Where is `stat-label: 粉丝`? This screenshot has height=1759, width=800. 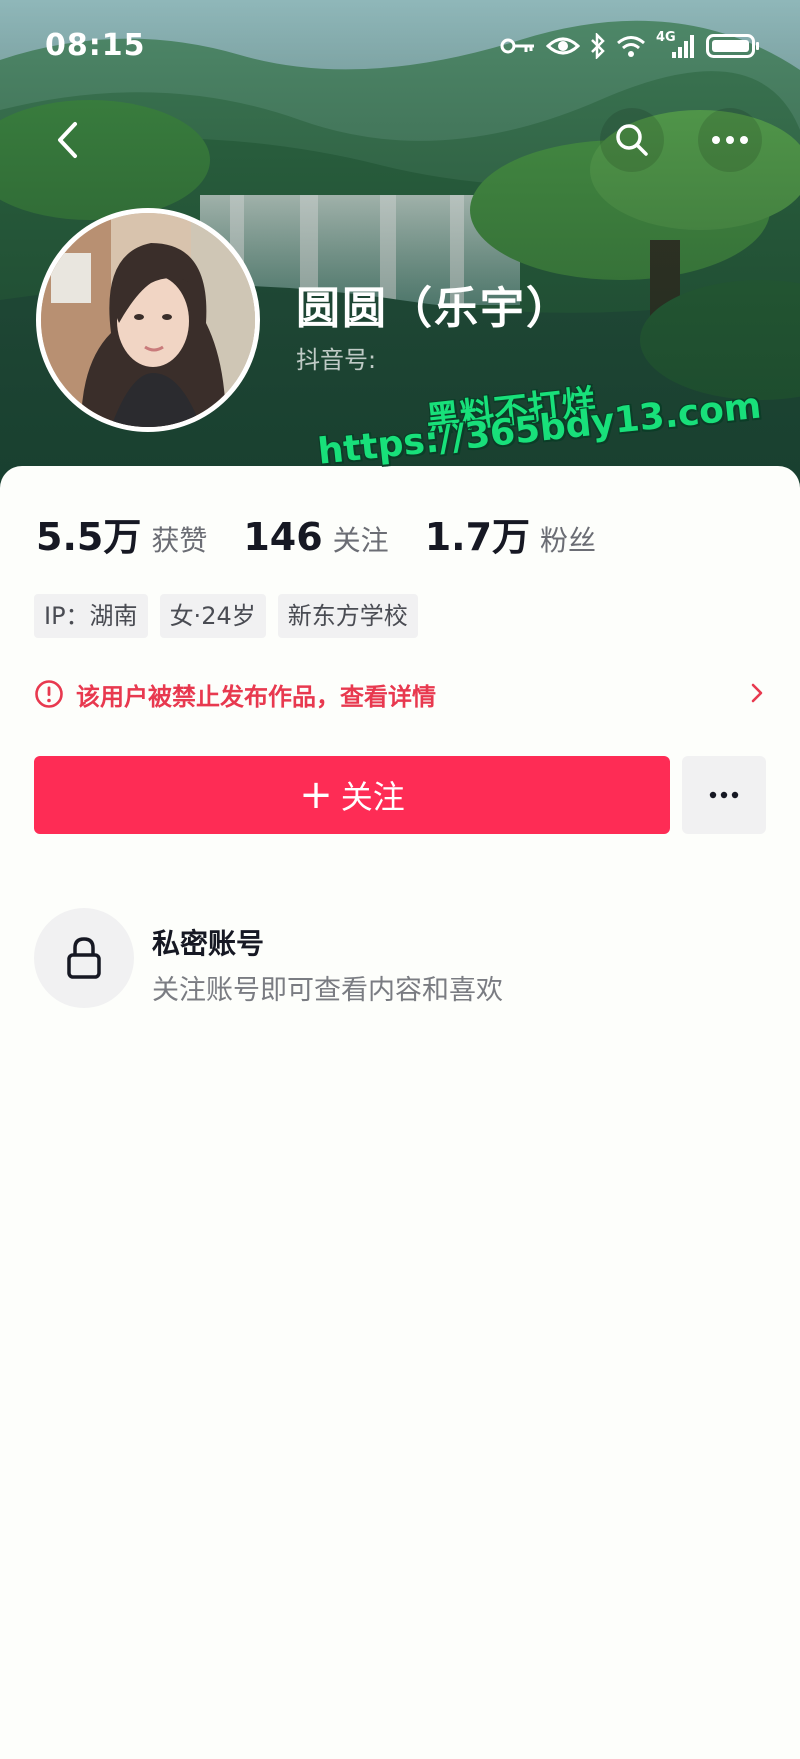 stat-label: 粉丝 is located at coordinates (568, 540).